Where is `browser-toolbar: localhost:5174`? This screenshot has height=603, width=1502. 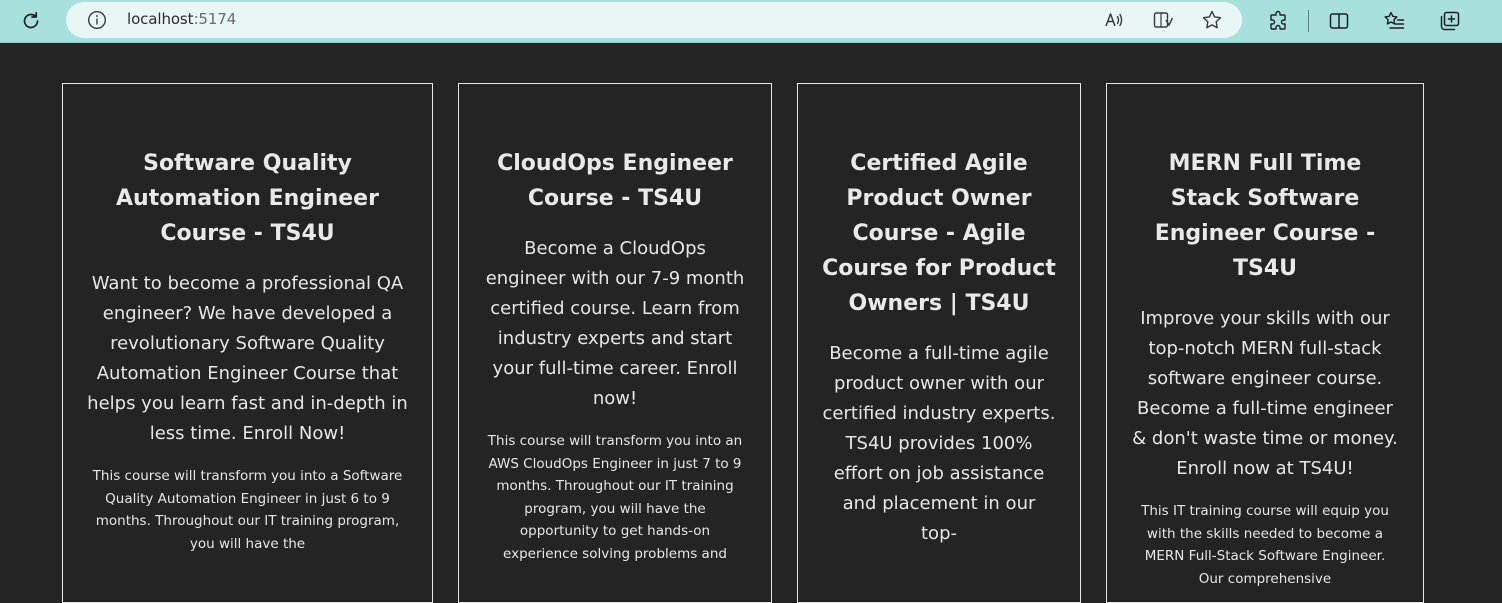
browser-toolbar: localhost:5174 is located at coordinates (751, 21).